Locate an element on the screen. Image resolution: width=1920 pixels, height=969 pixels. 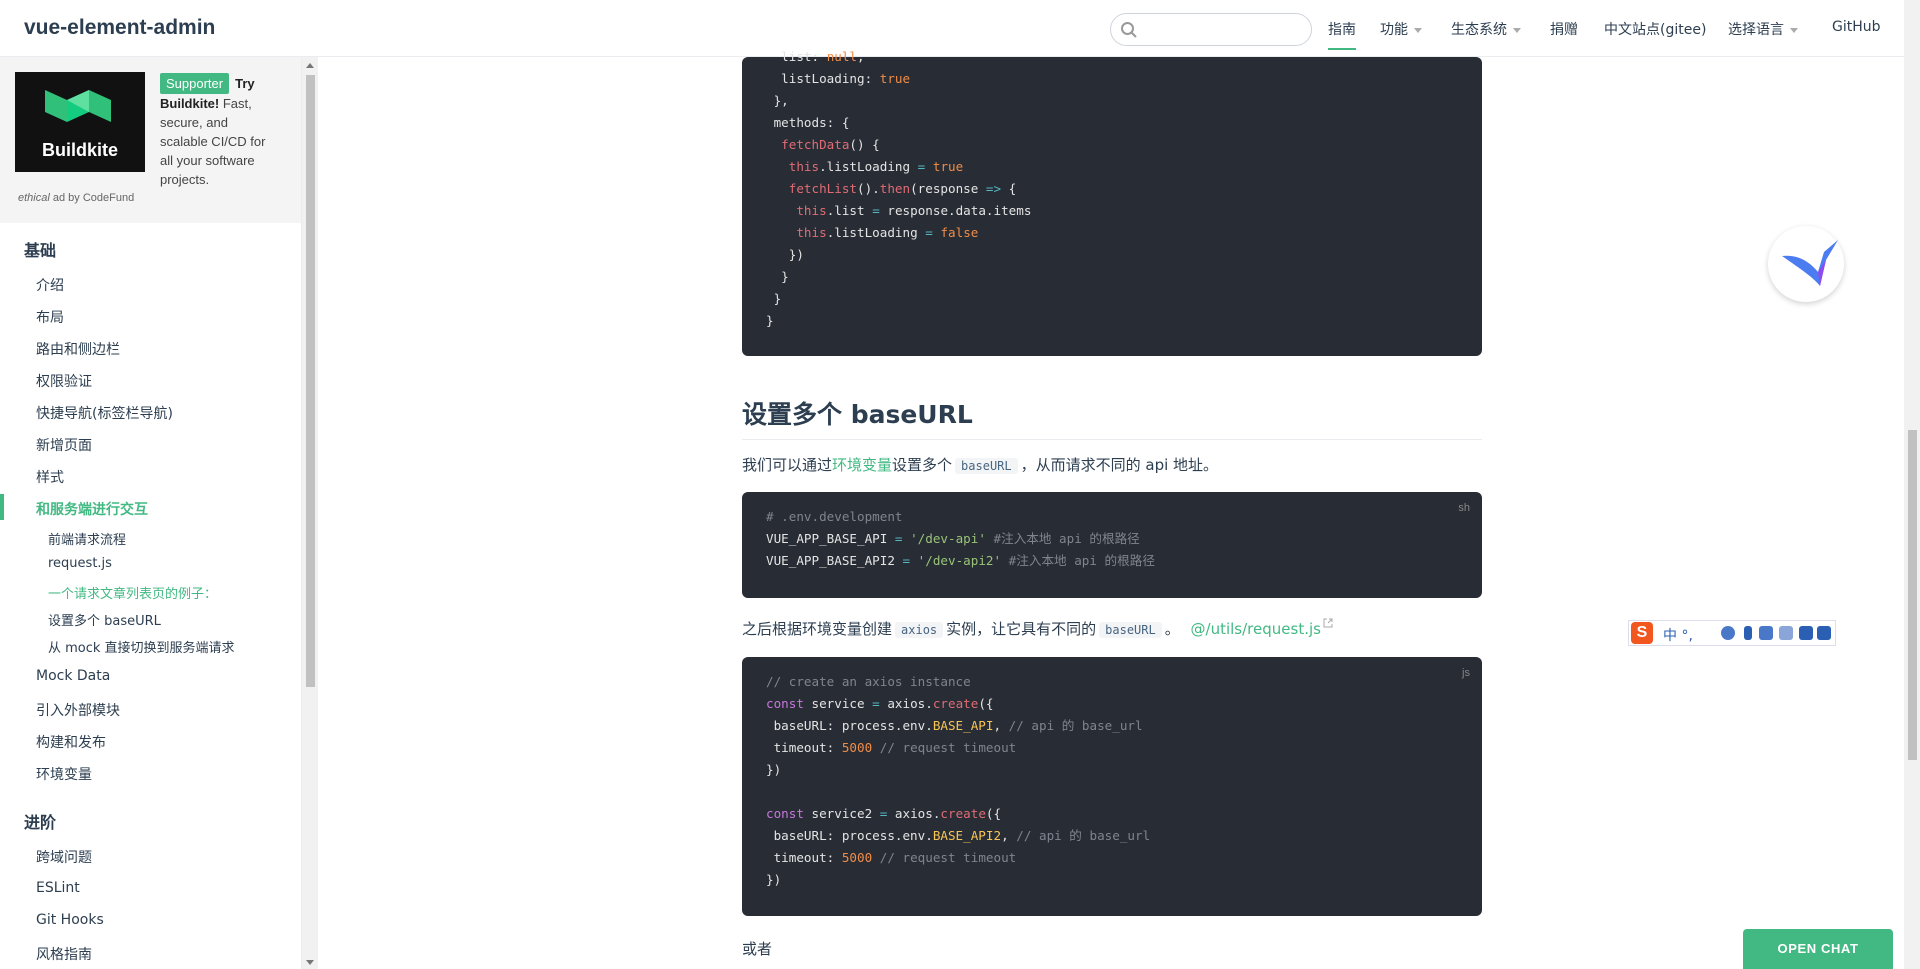
scroll-down-icon is located at coordinates (310, 962).